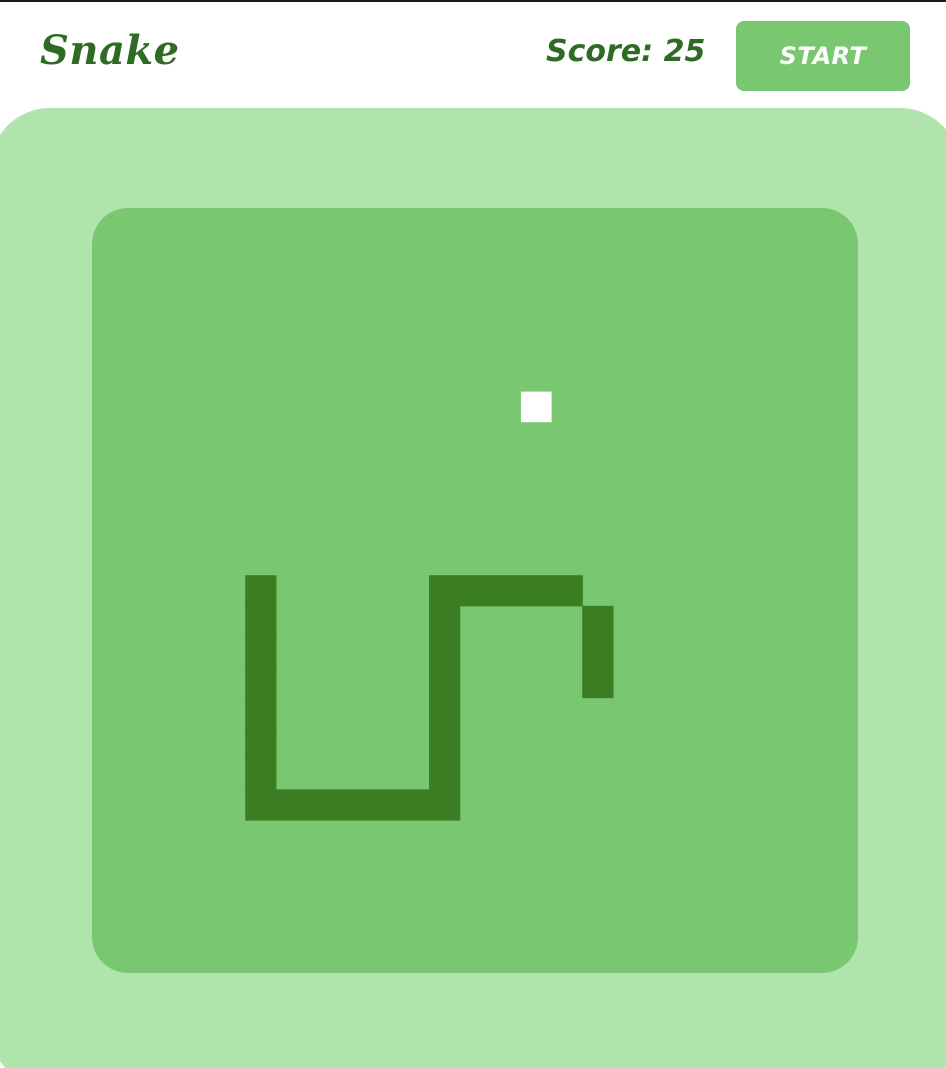 This screenshot has width=946, height=1068. What do you see at coordinates (110, 50) in the screenshot?
I see `game-title: Snake` at bounding box center [110, 50].